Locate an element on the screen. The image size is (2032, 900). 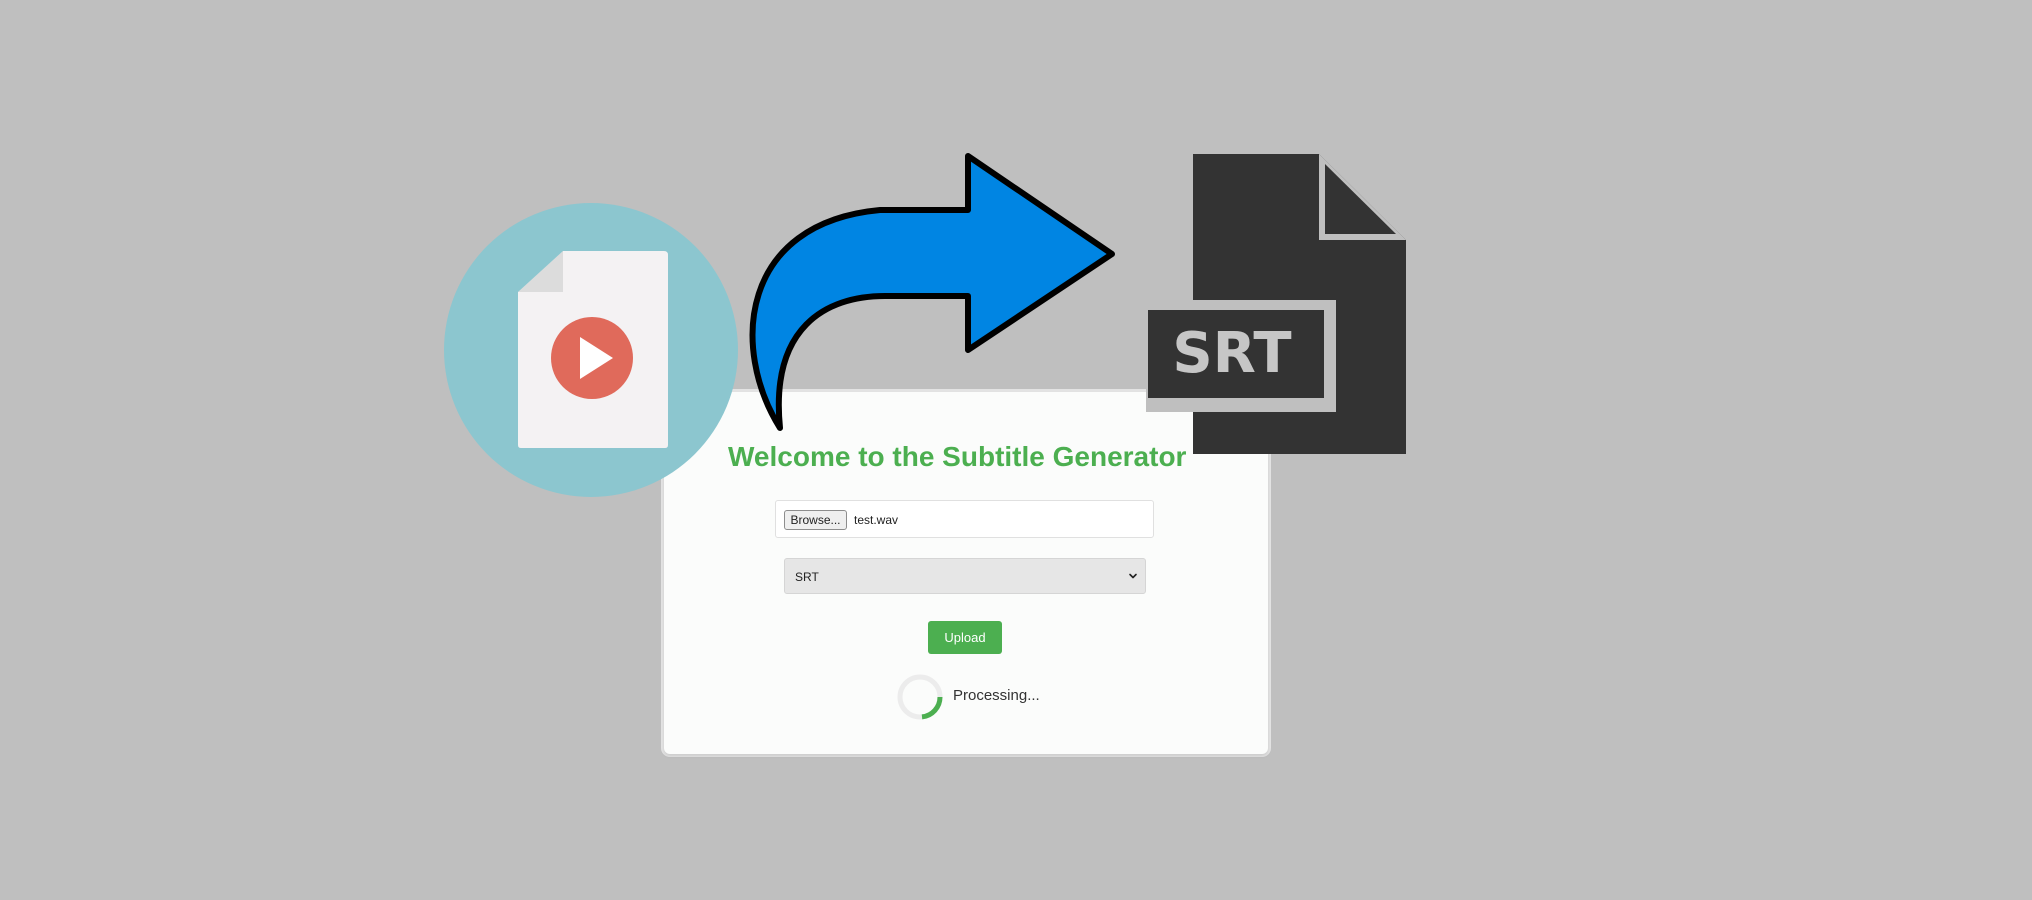
format-select: SRT is located at coordinates (965, 576).